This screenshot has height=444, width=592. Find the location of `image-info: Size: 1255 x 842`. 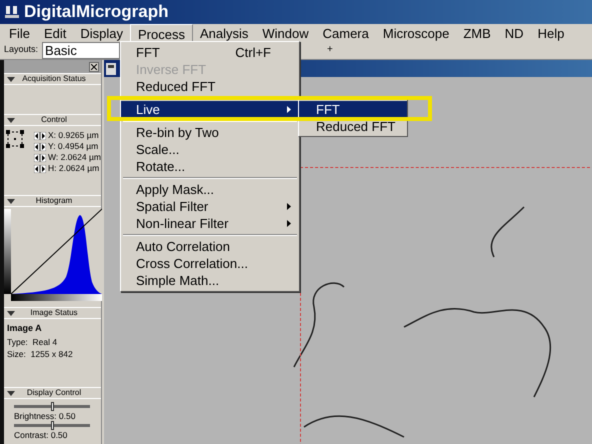

image-info: Size: 1255 x 842 is located at coordinates (40, 354).